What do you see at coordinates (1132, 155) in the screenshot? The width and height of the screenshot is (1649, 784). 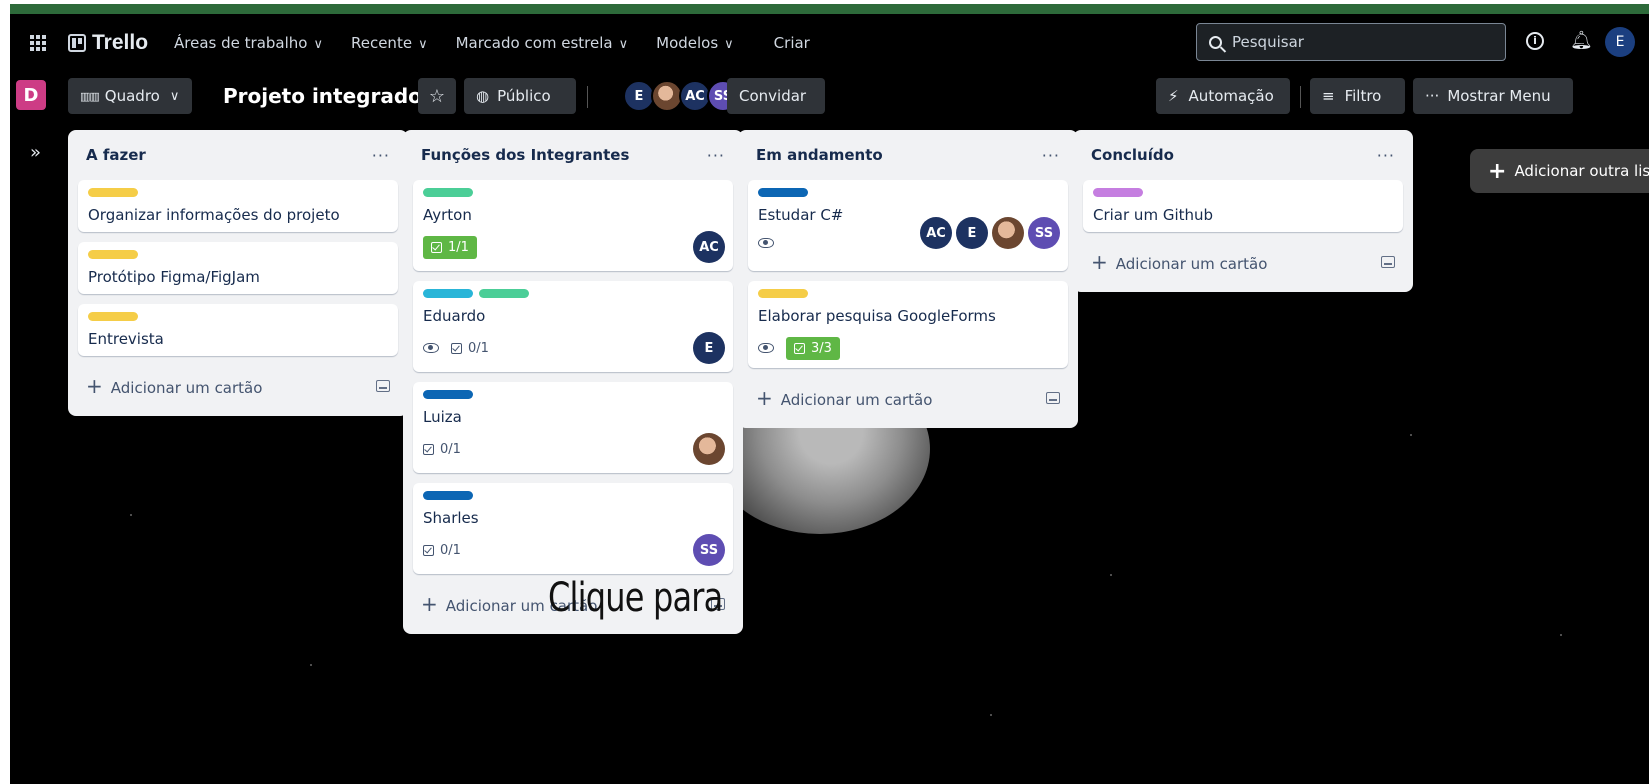 I see `list-title: Concluído` at bounding box center [1132, 155].